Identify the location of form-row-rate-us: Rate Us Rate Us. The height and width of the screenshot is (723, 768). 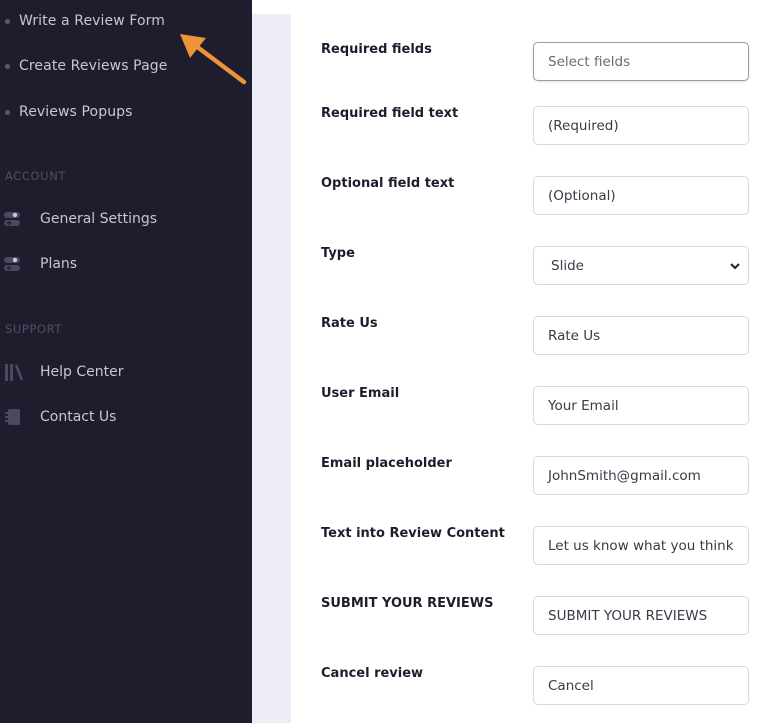
(529, 337).